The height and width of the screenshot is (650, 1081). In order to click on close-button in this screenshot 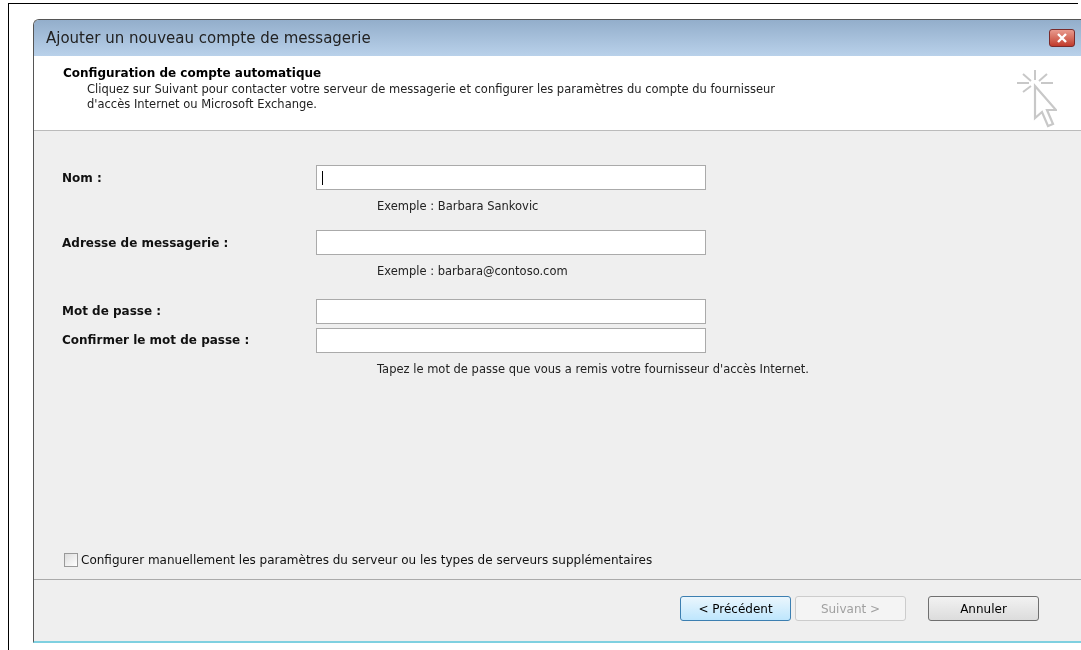, I will do `click(1062, 38)`.